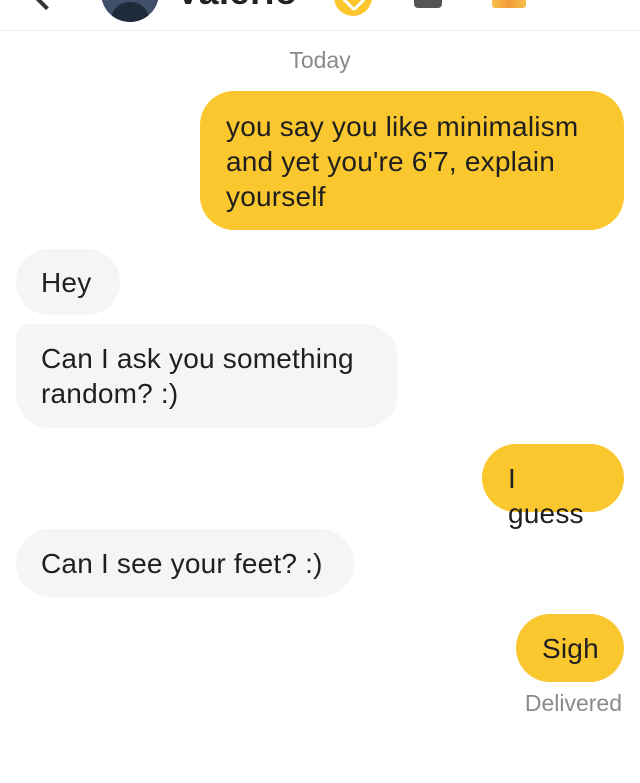  I want to click on video-call-icon, so click(428, 4).